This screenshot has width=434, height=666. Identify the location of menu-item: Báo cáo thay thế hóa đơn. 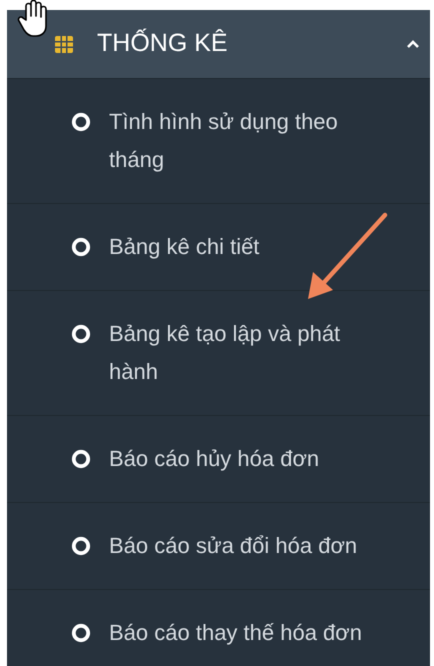
(218, 627).